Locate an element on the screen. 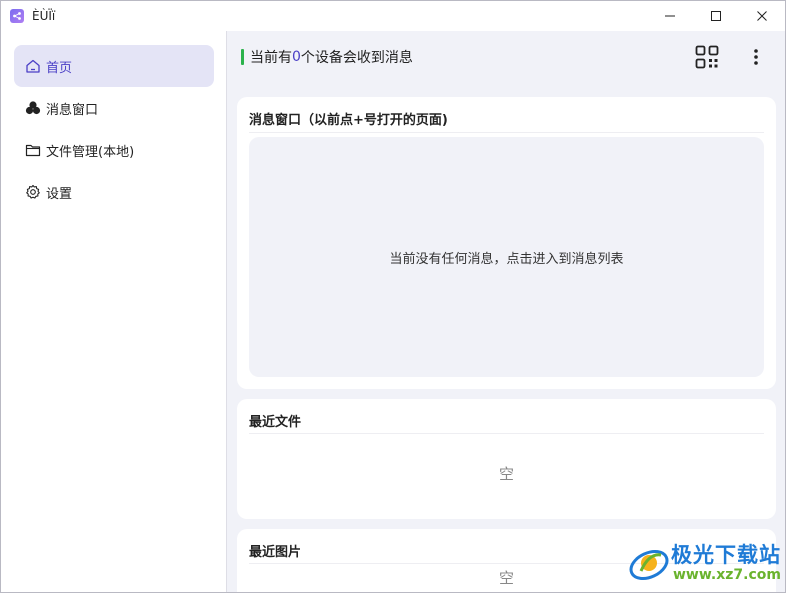  minimize-button is located at coordinates (670, 16).